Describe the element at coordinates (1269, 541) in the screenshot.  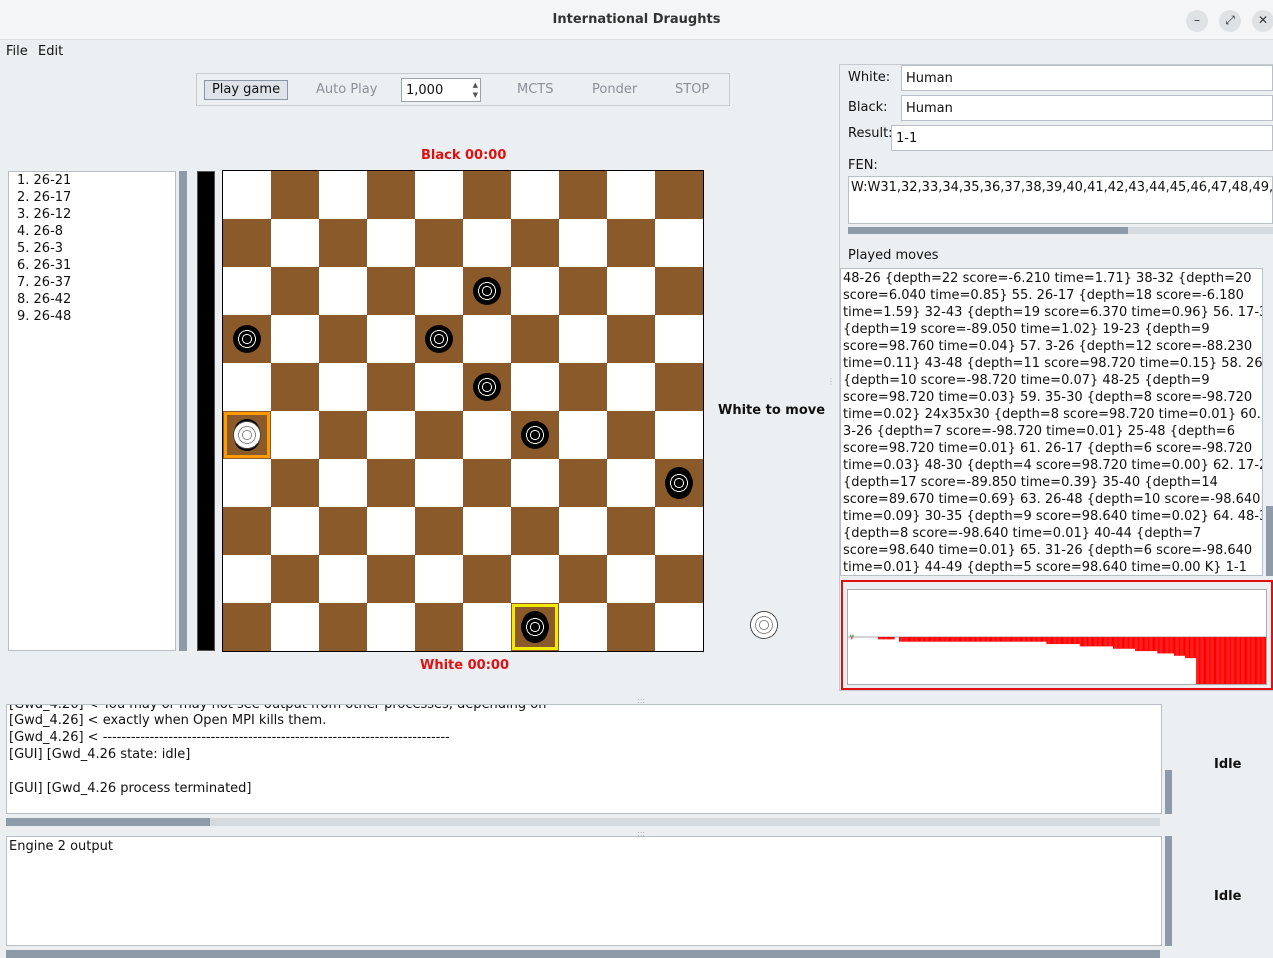
I see `played-moves-scrollbar` at that location.